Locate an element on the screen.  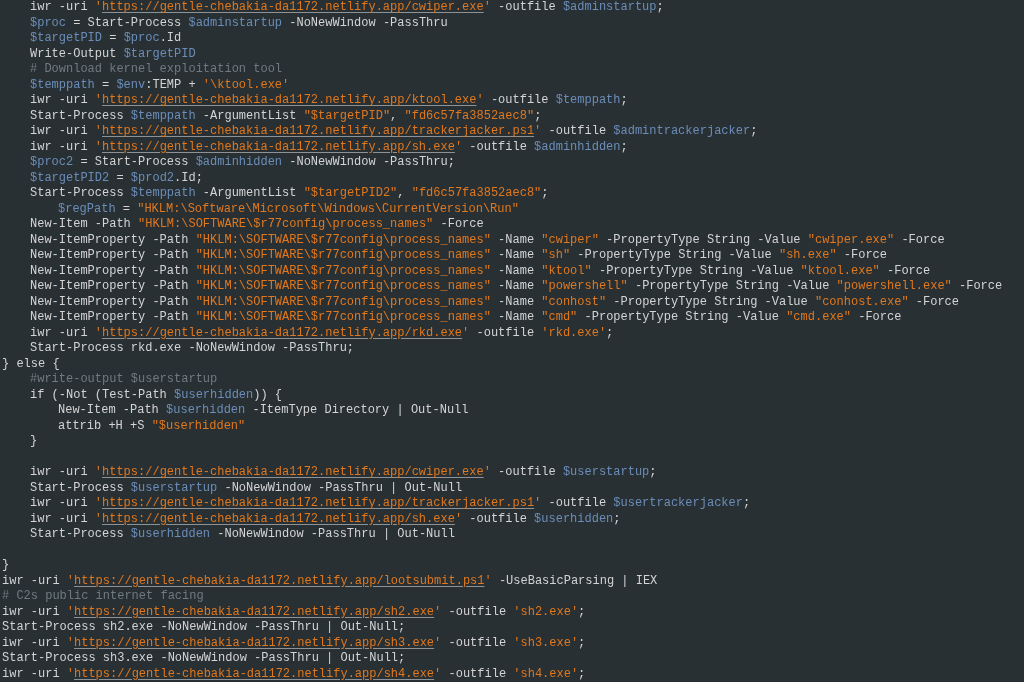
code-line: attrib +H +S "$userhidden" is located at coordinates (152, 426).